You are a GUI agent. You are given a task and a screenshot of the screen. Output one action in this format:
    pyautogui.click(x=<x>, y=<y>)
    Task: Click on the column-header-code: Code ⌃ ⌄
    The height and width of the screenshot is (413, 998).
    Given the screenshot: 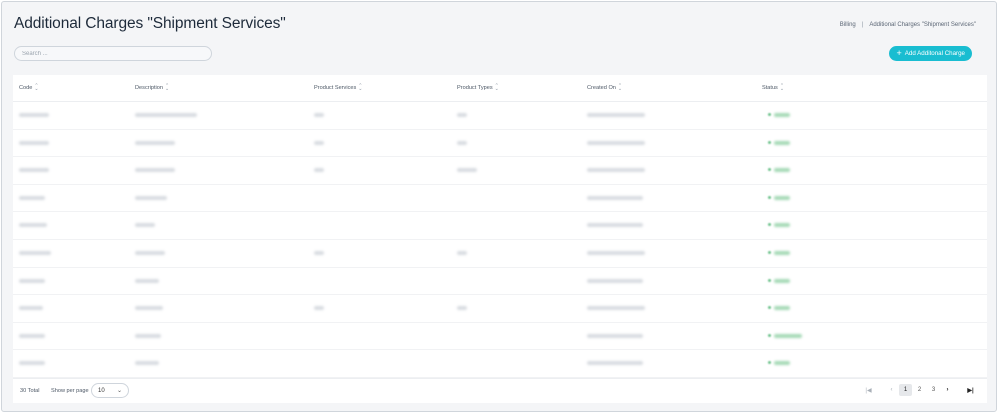 What is the action you would take?
    pyautogui.click(x=29, y=87)
    